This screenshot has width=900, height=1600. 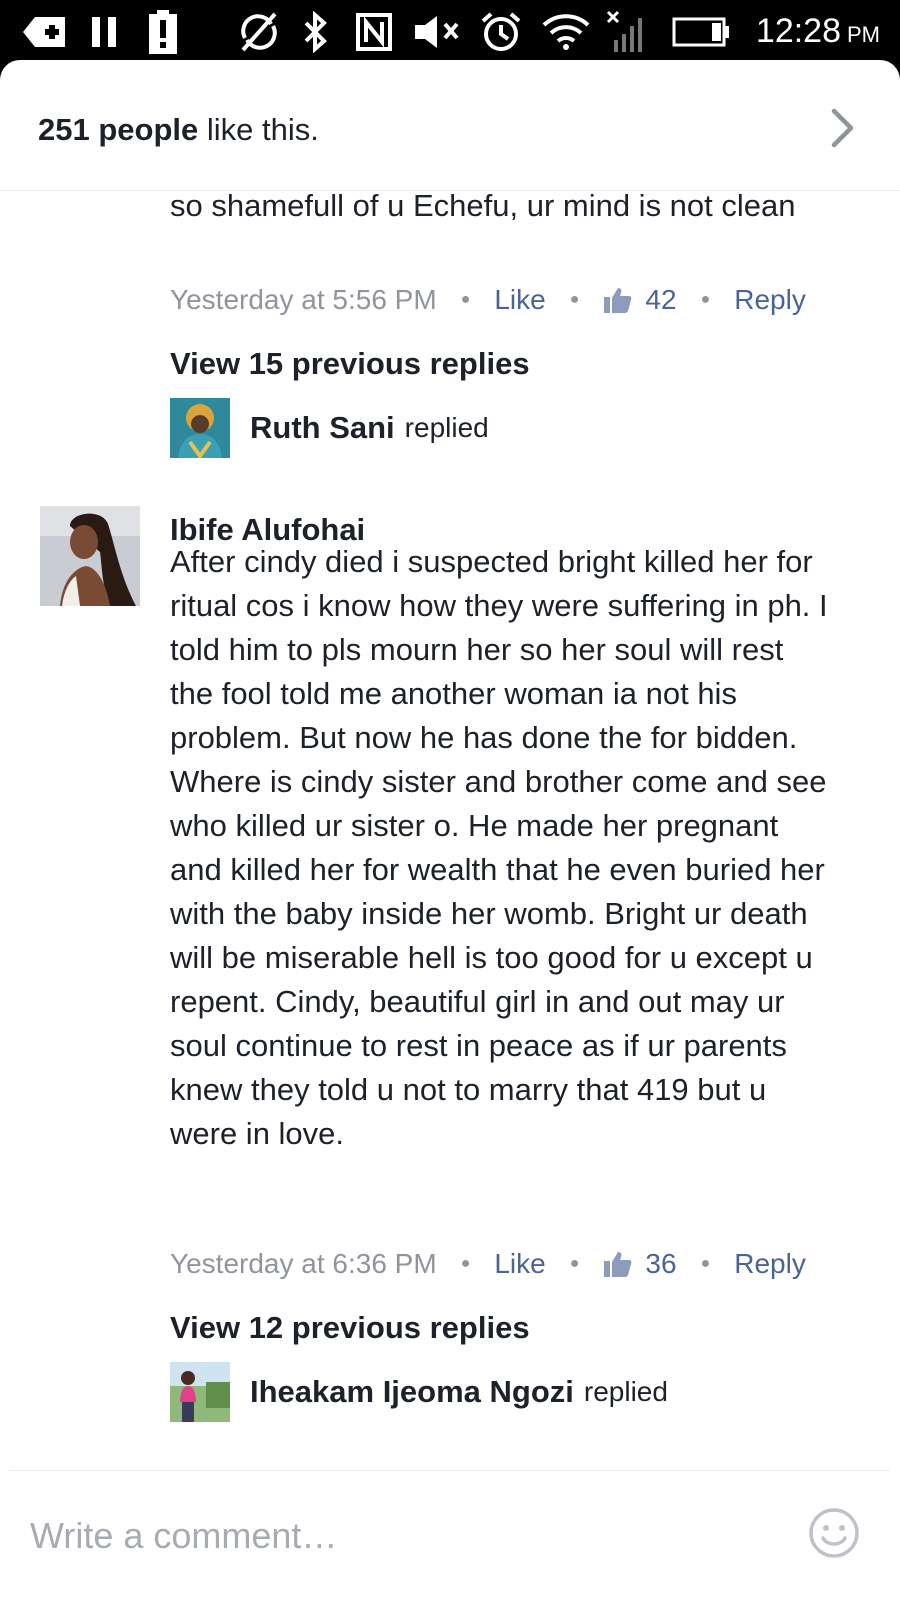 I want to click on comment-meta: Yesterday at 6:36 PM ● Like ● 36 ● Reply, so click(x=488, y=1264).